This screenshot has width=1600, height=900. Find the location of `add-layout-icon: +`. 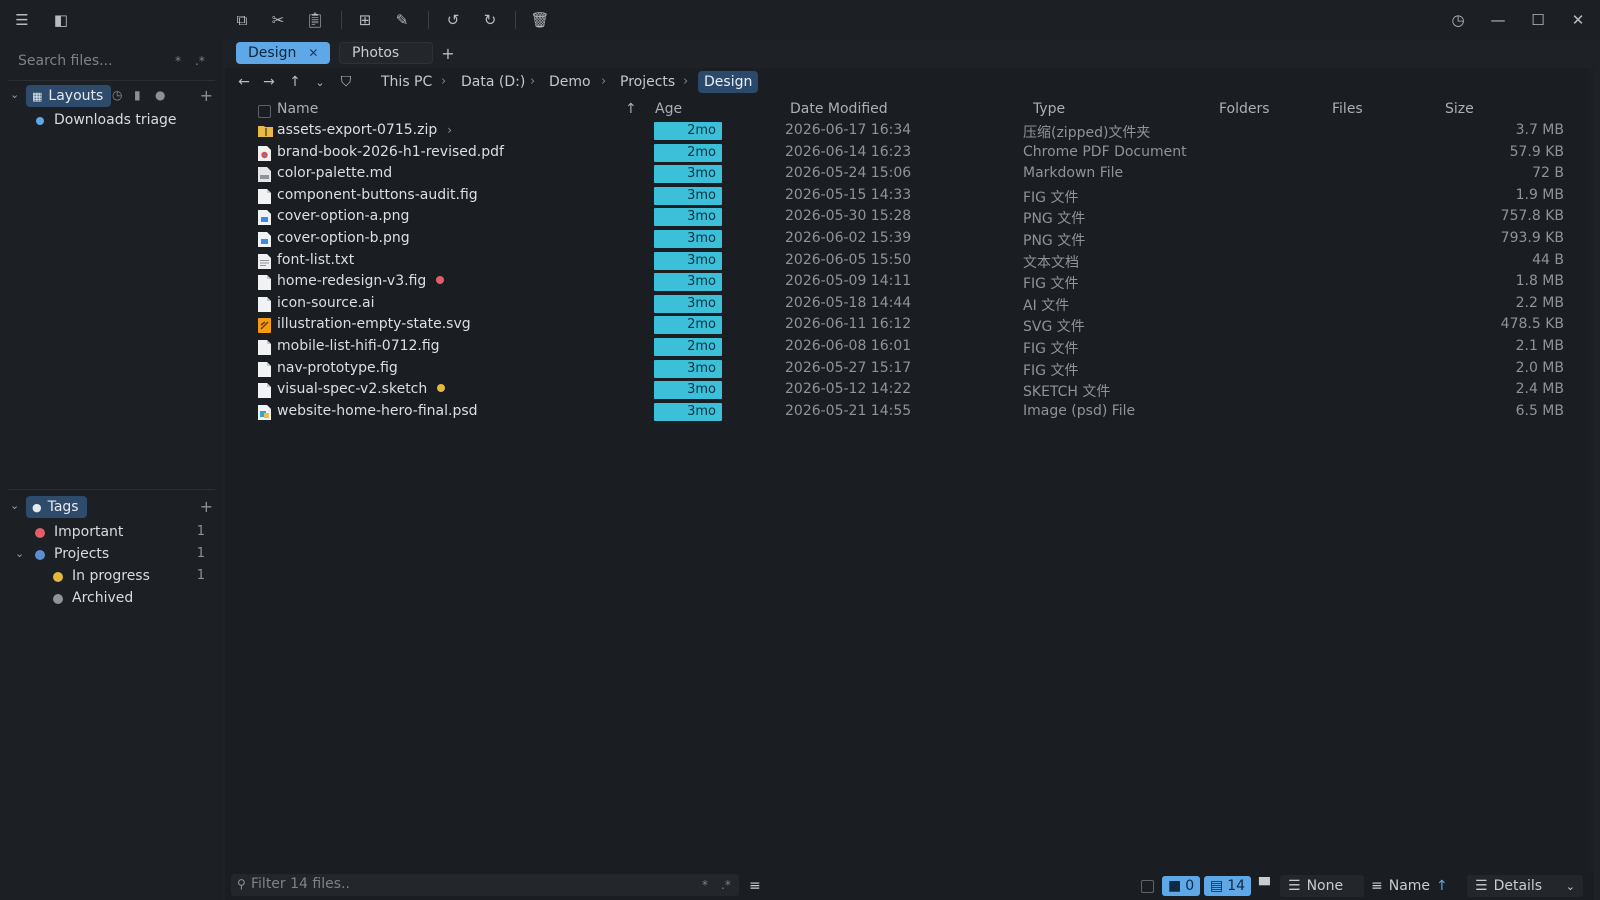

add-layout-icon: + is located at coordinates (206, 95).